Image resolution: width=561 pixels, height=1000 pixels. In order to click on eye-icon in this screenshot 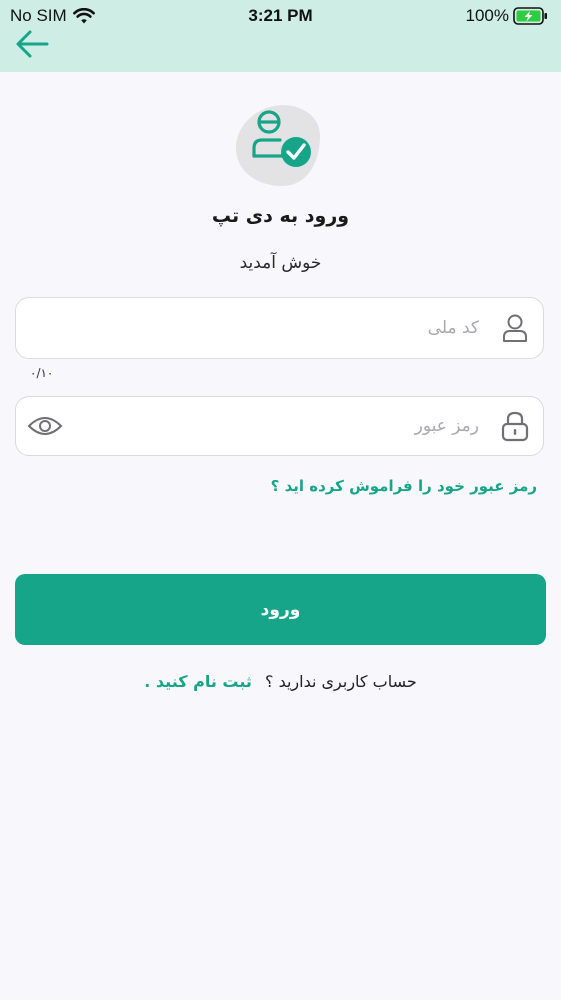, I will do `click(45, 426)`.